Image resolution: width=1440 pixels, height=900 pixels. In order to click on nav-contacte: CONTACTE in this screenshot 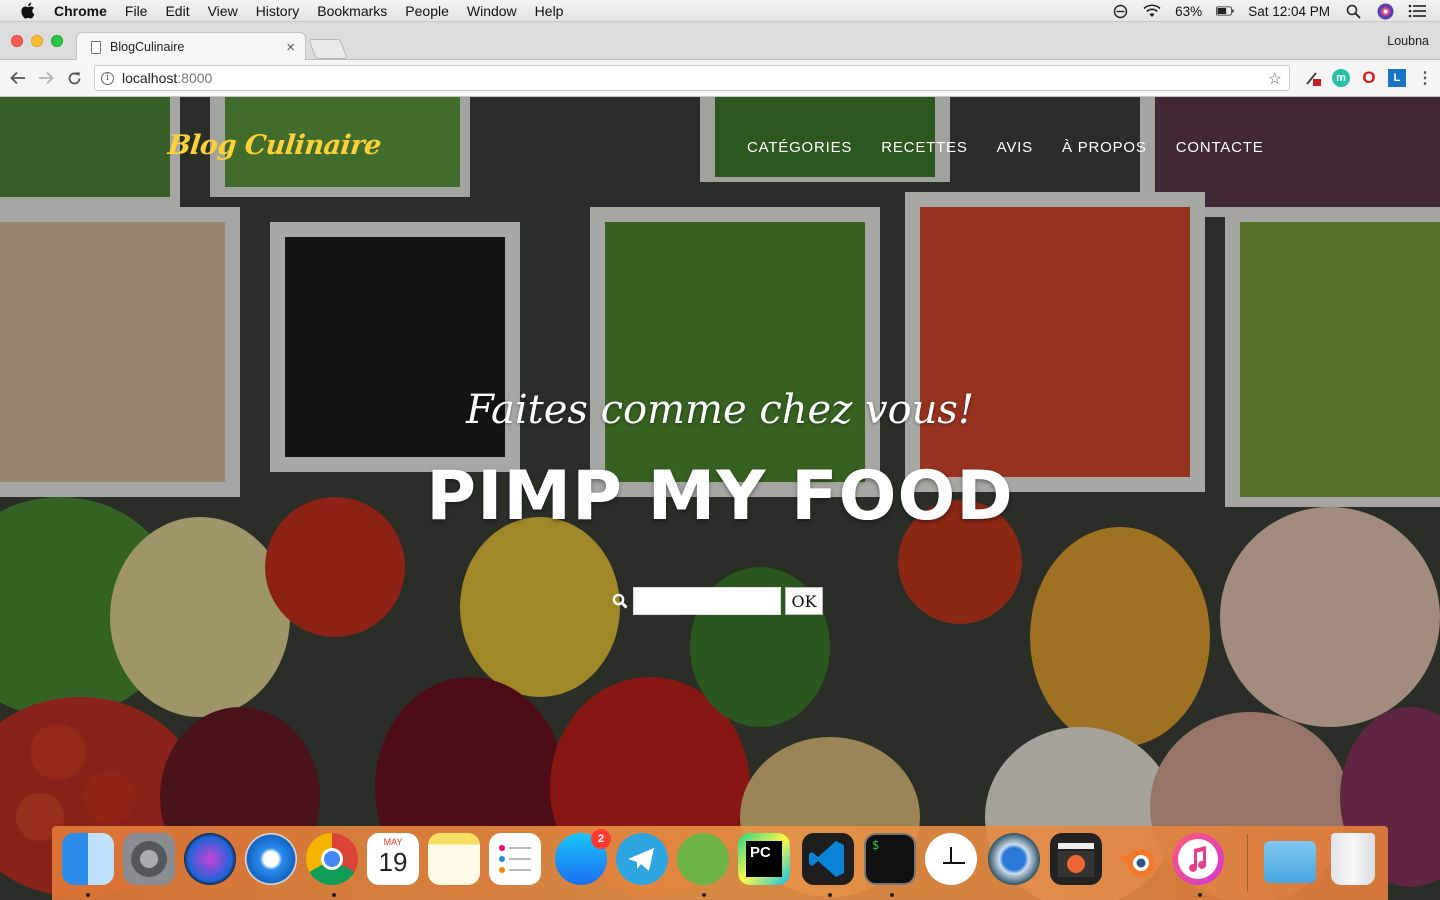, I will do `click(1220, 147)`.